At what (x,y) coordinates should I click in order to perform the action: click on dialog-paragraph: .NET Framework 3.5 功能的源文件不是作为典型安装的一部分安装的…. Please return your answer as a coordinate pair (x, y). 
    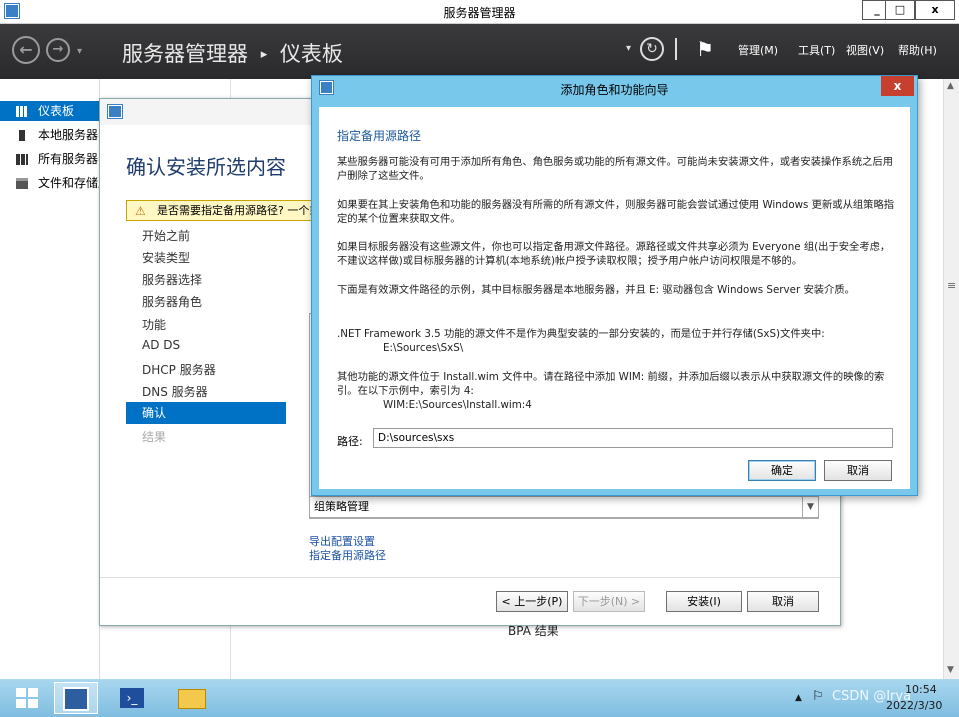
    Looking at the image, I should click on (581, 334).